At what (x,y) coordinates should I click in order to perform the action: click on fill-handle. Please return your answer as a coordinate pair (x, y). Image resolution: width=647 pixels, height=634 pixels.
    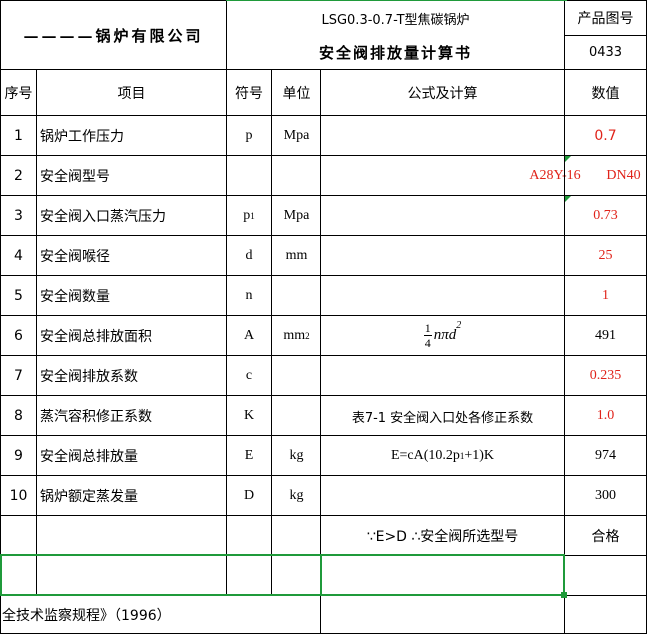
    Looking at the image, I should click on (564, 595).